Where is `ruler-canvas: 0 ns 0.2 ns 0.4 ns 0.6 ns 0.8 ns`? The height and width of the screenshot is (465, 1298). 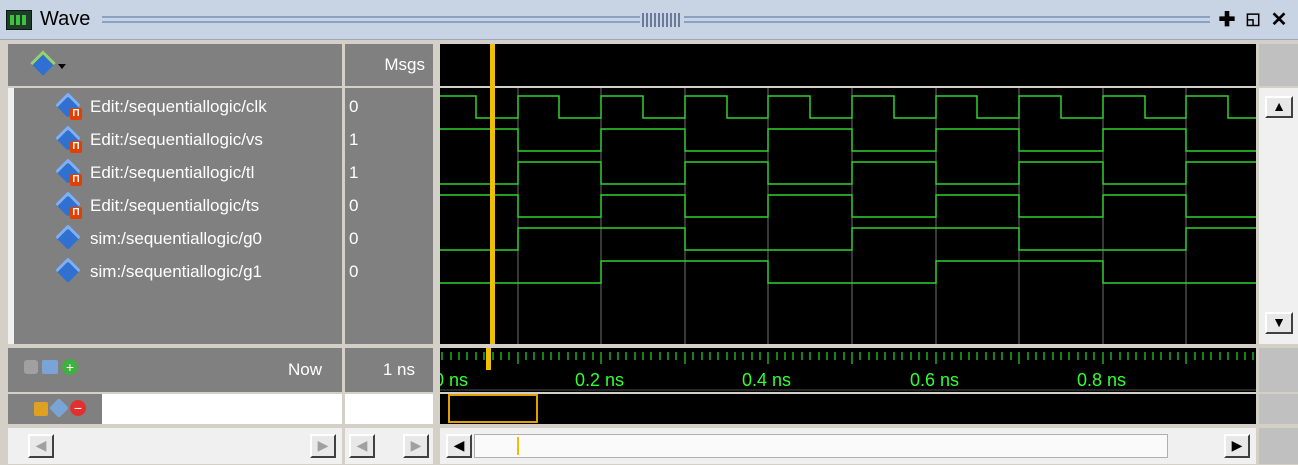 ruler-canvas: 0 ns 0.2 ns 0.4 ns 0.6 ns 0.8 ns is located at coordinates (848, 369).